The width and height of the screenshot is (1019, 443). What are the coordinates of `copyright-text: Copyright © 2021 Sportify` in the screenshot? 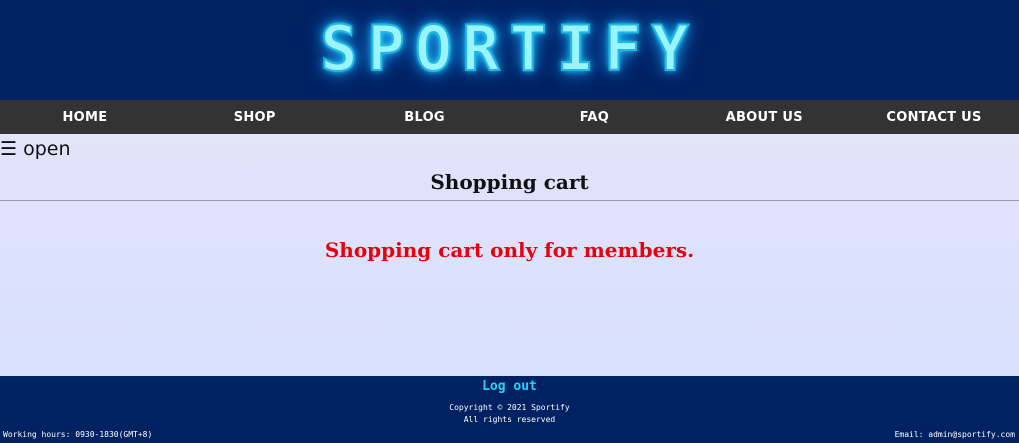 It's located at (509, 407).